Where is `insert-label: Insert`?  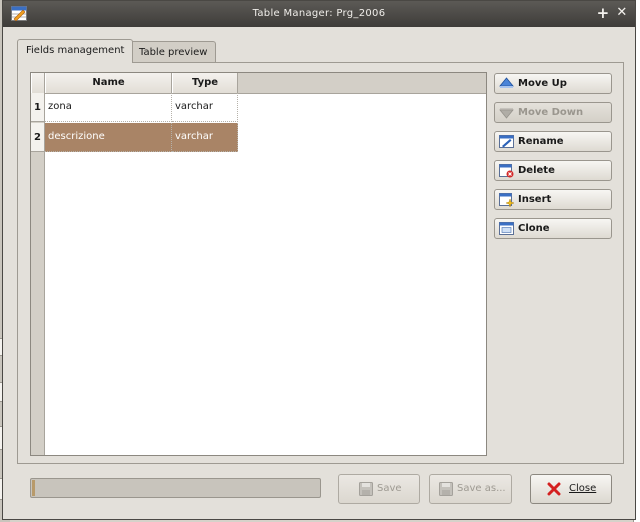 insert-label: Insert is located at coordinates (535, 199).